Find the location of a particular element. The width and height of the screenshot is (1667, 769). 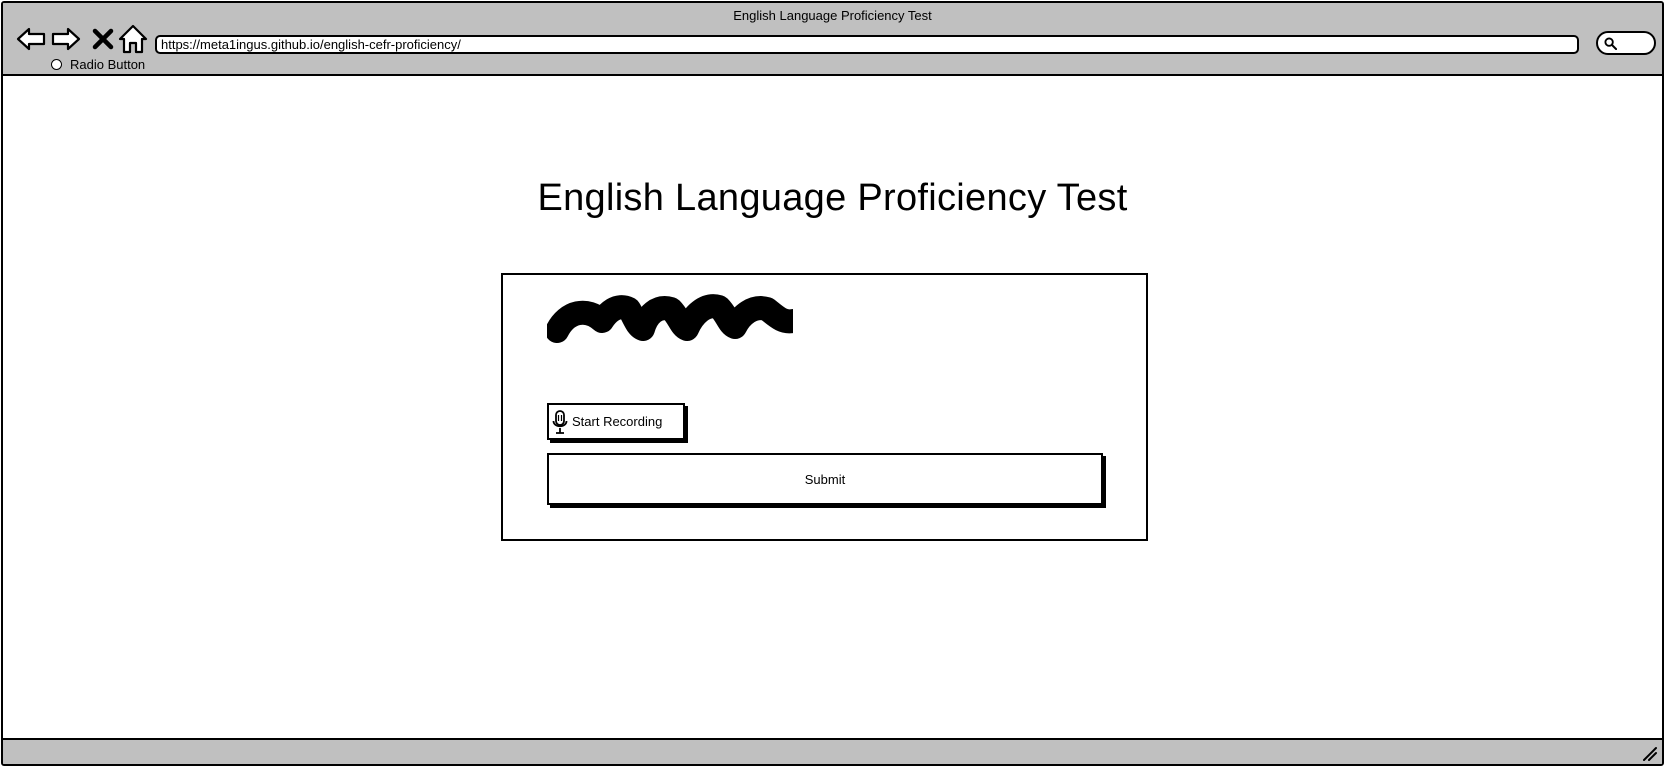

start-recording-button: Start Recording is located at coordinates (616, 421).